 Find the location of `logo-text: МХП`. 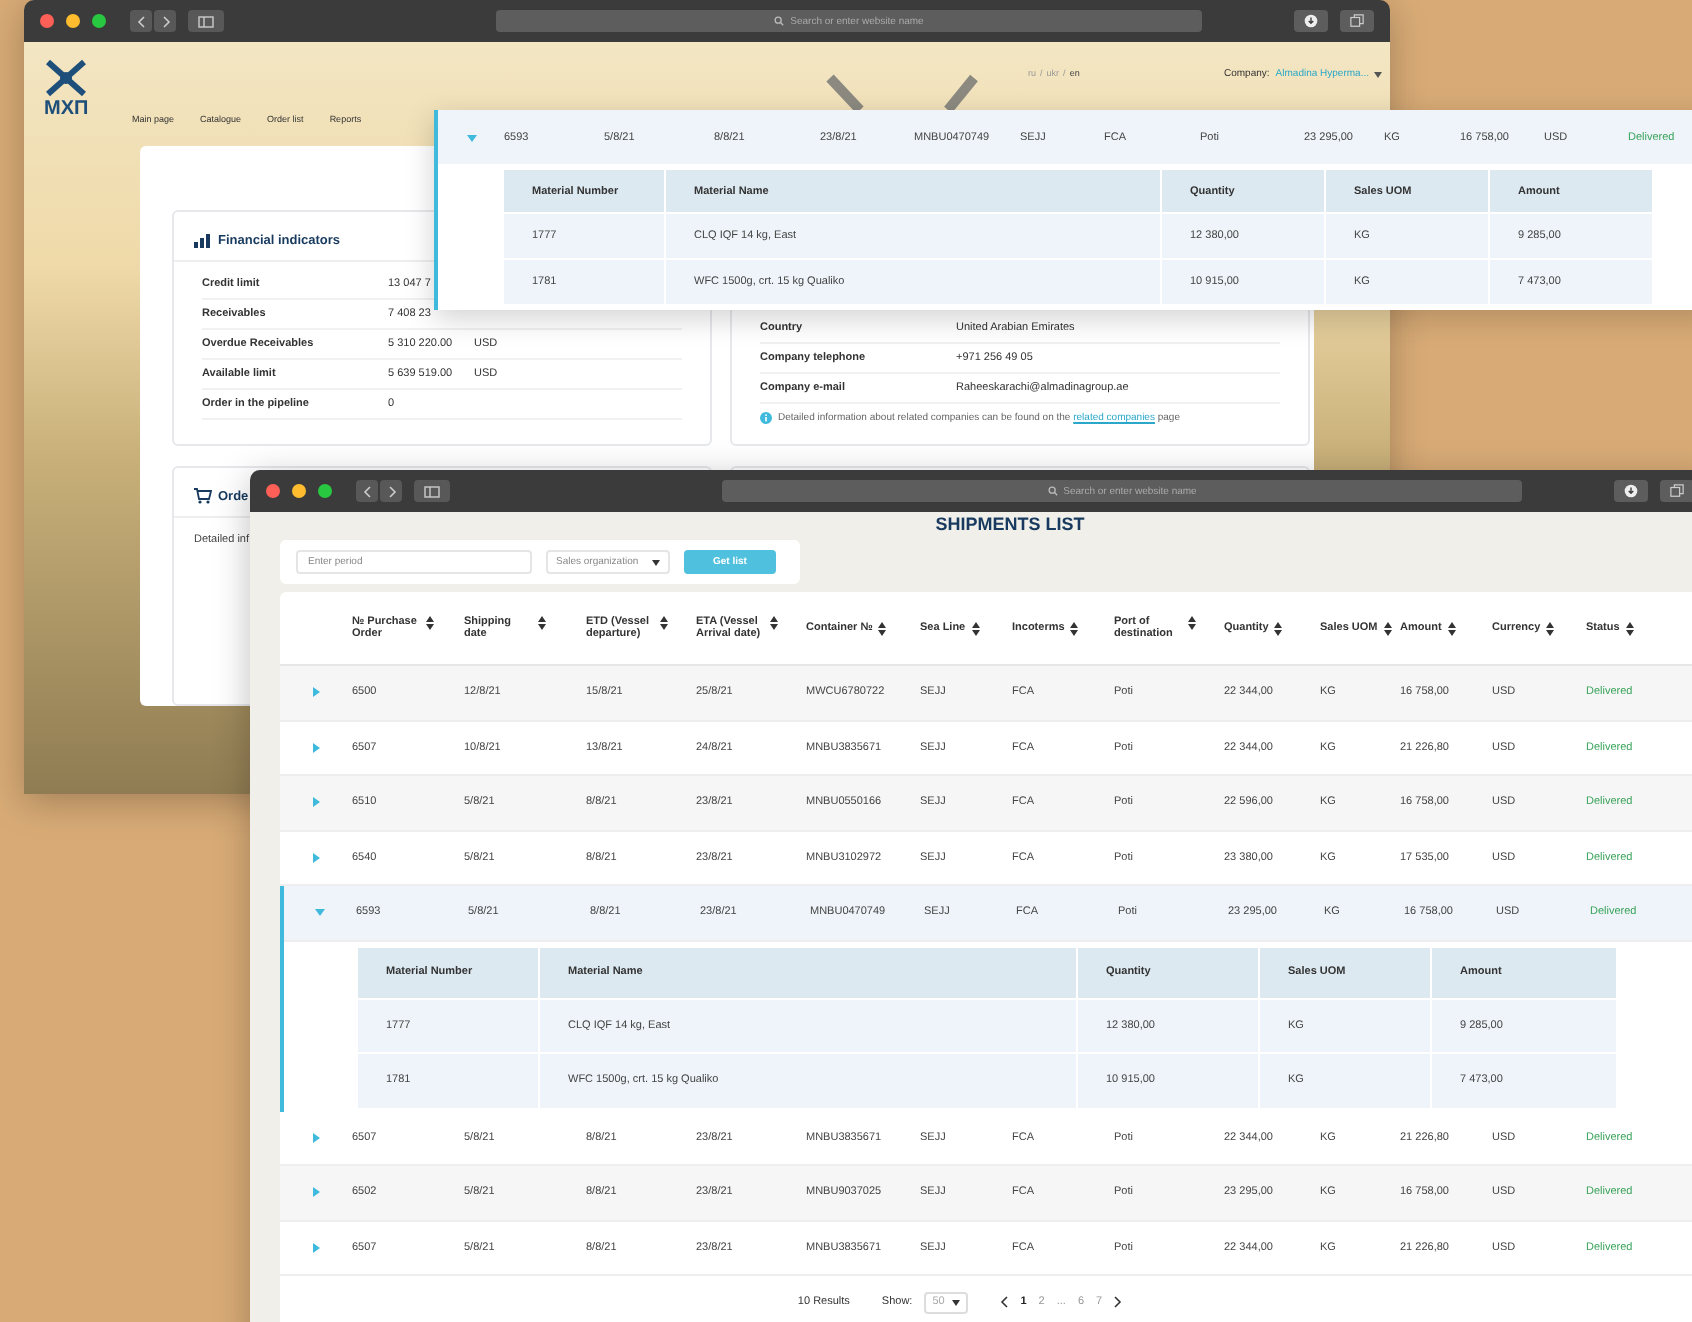

logo-text: МХП is located at coordinates (66, 109).